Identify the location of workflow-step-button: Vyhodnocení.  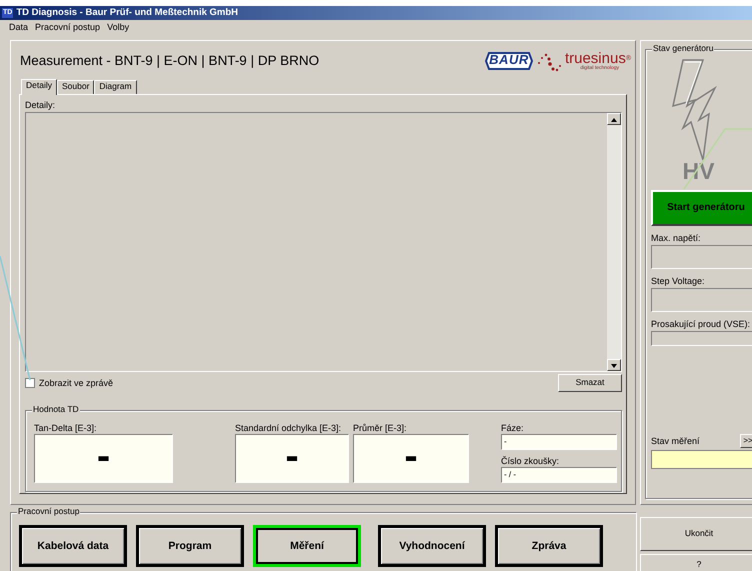
(432, 546).